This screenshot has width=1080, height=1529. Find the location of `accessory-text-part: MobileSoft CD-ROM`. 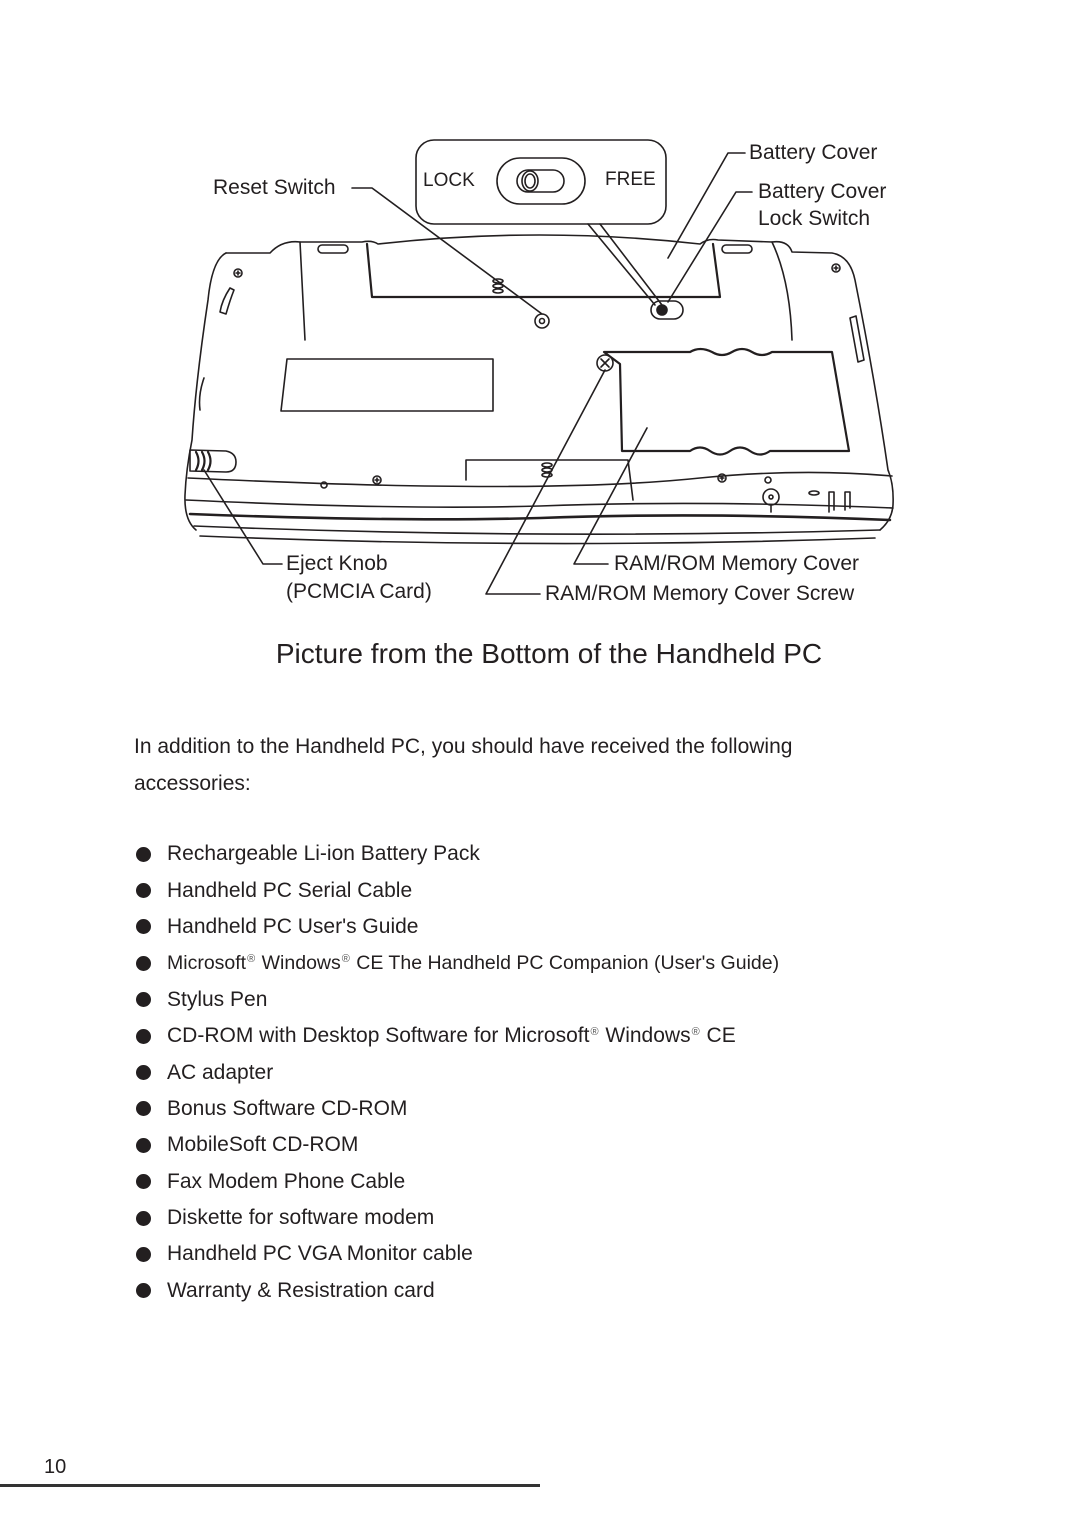

accessory-text-part: MobileSoft CD-ROM is located at coordinates (263, 1145).